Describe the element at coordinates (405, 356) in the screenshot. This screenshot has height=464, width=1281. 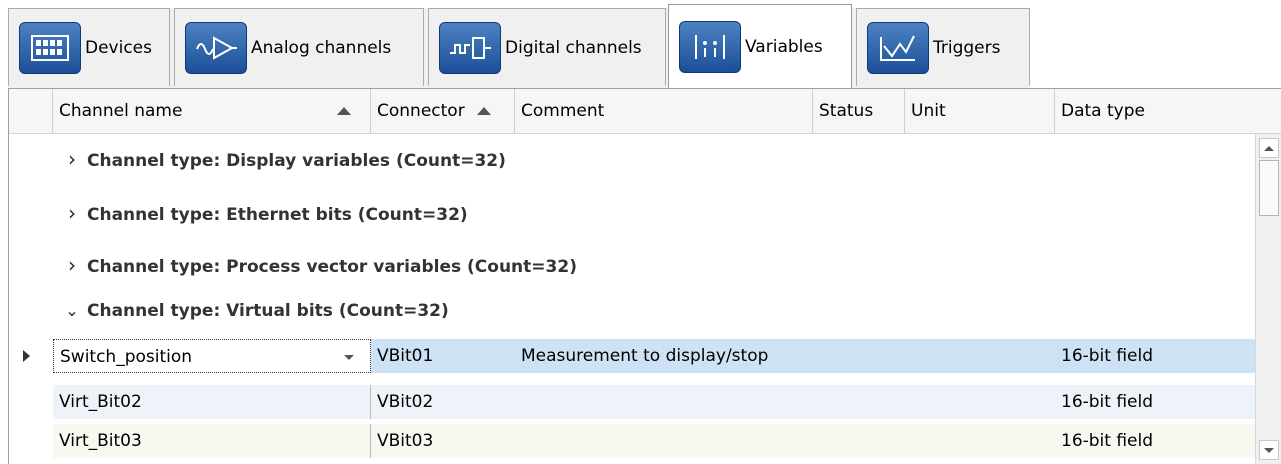
I see `connector-cell: VBit01` at that location.